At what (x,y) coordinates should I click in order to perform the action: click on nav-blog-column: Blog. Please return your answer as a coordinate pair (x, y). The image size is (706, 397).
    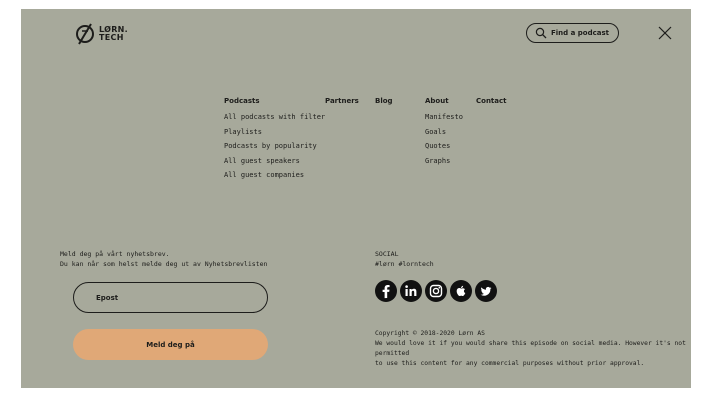
    Looking at the image, I should click on (384, 102).